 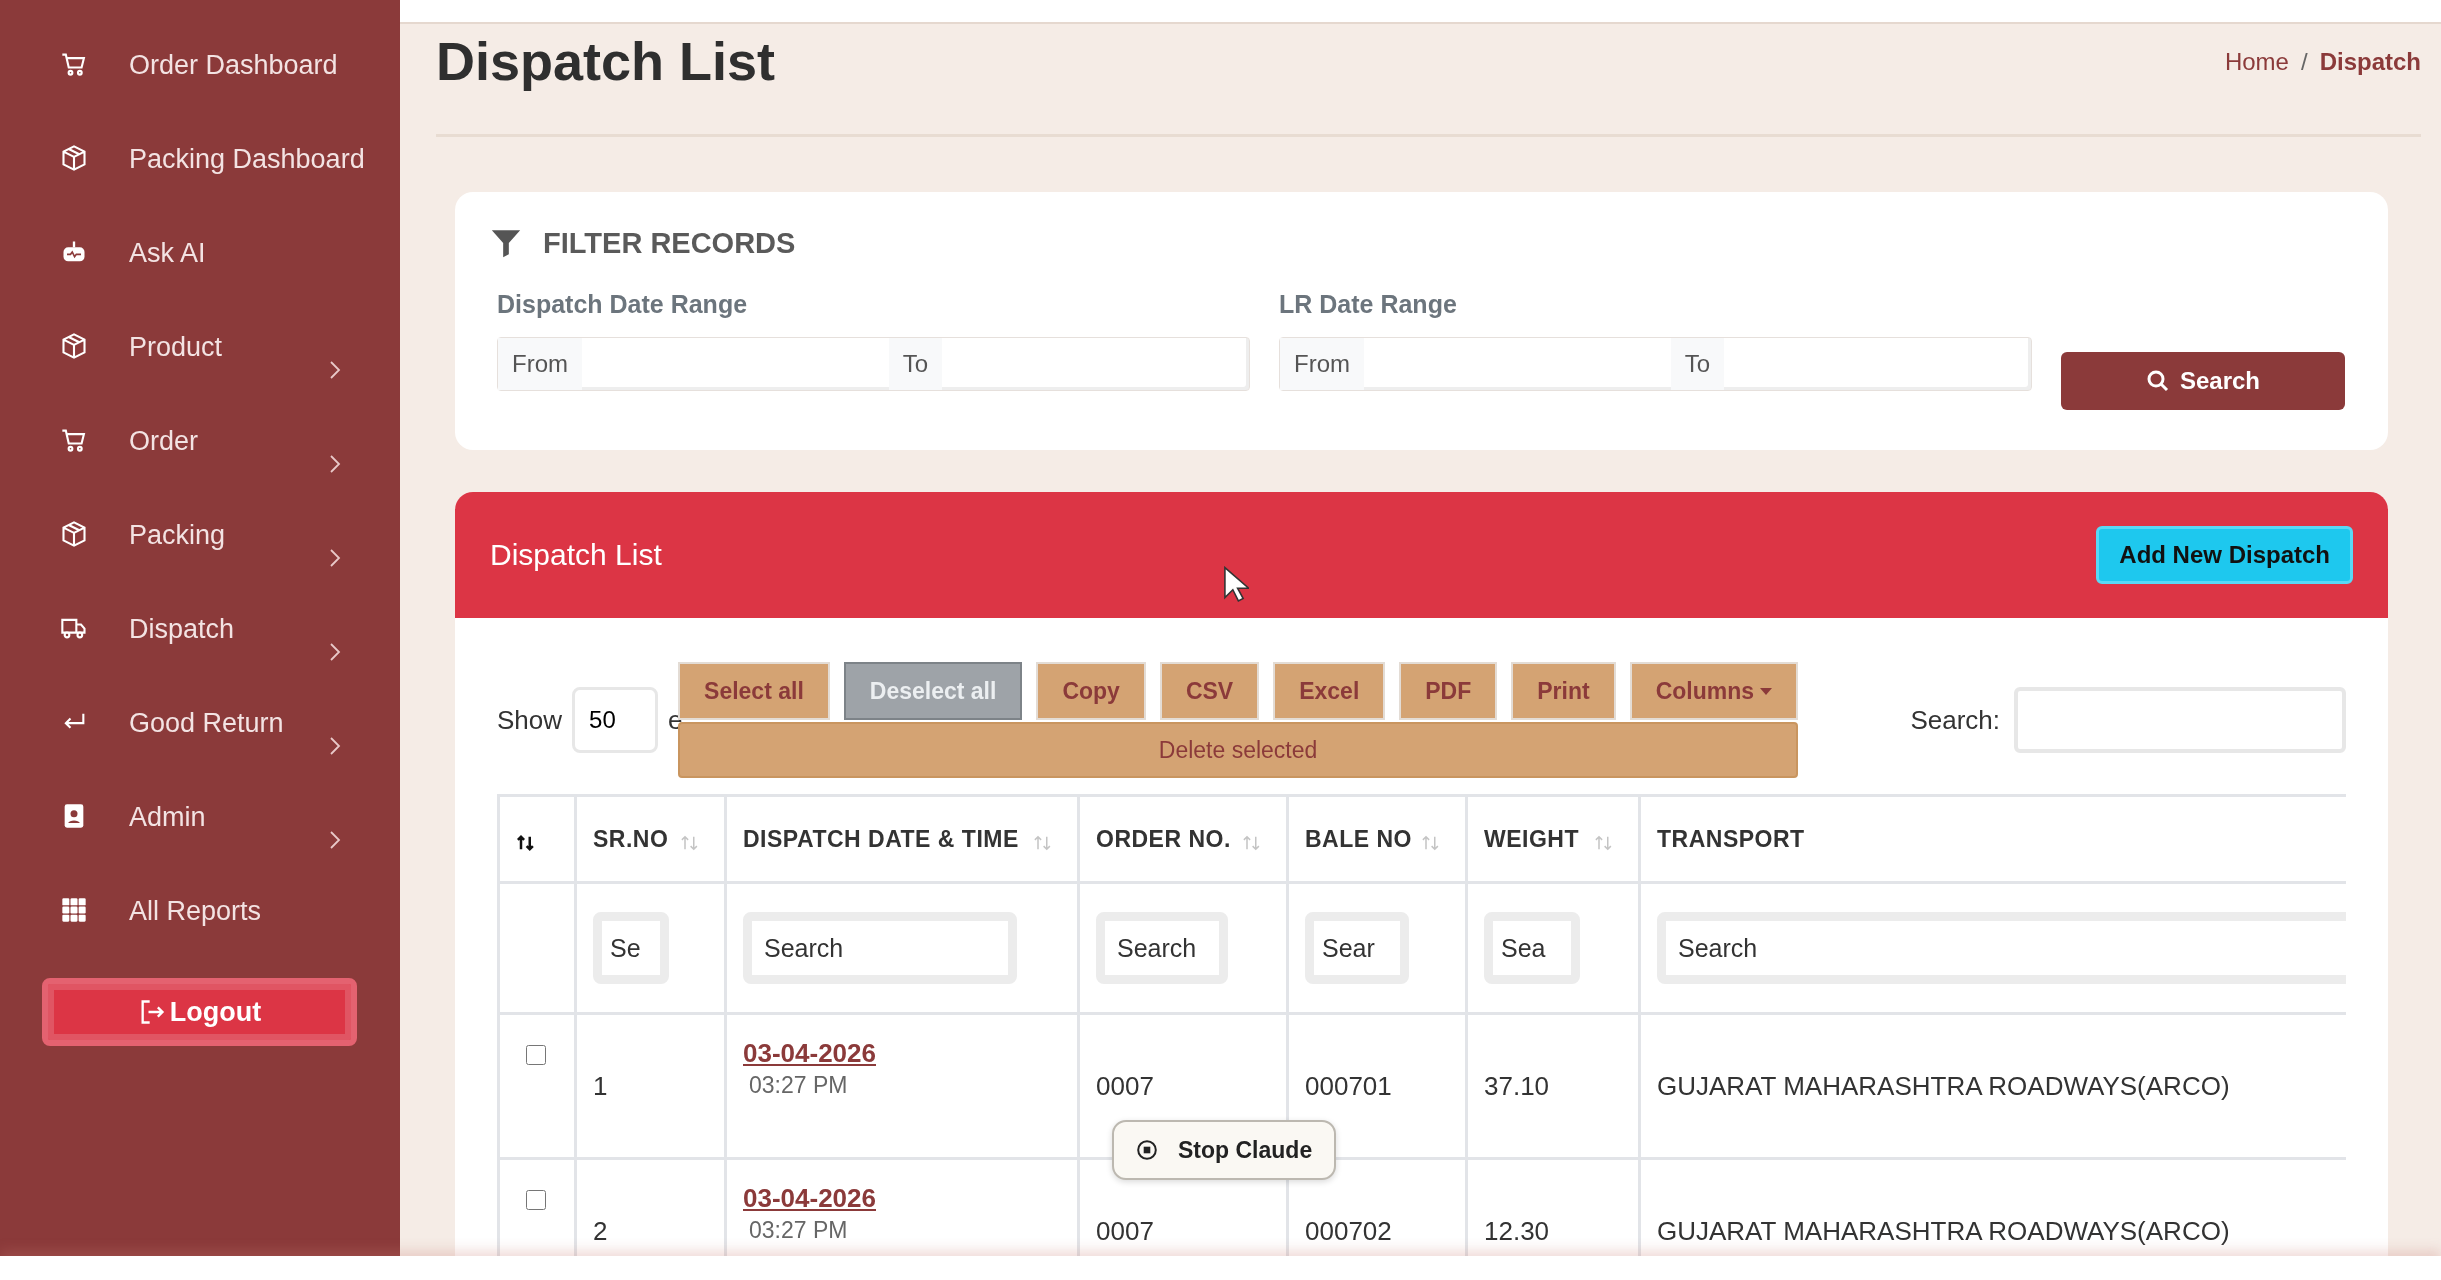 I want to click on logout-button: Logout, so click(x=199, y=1012).